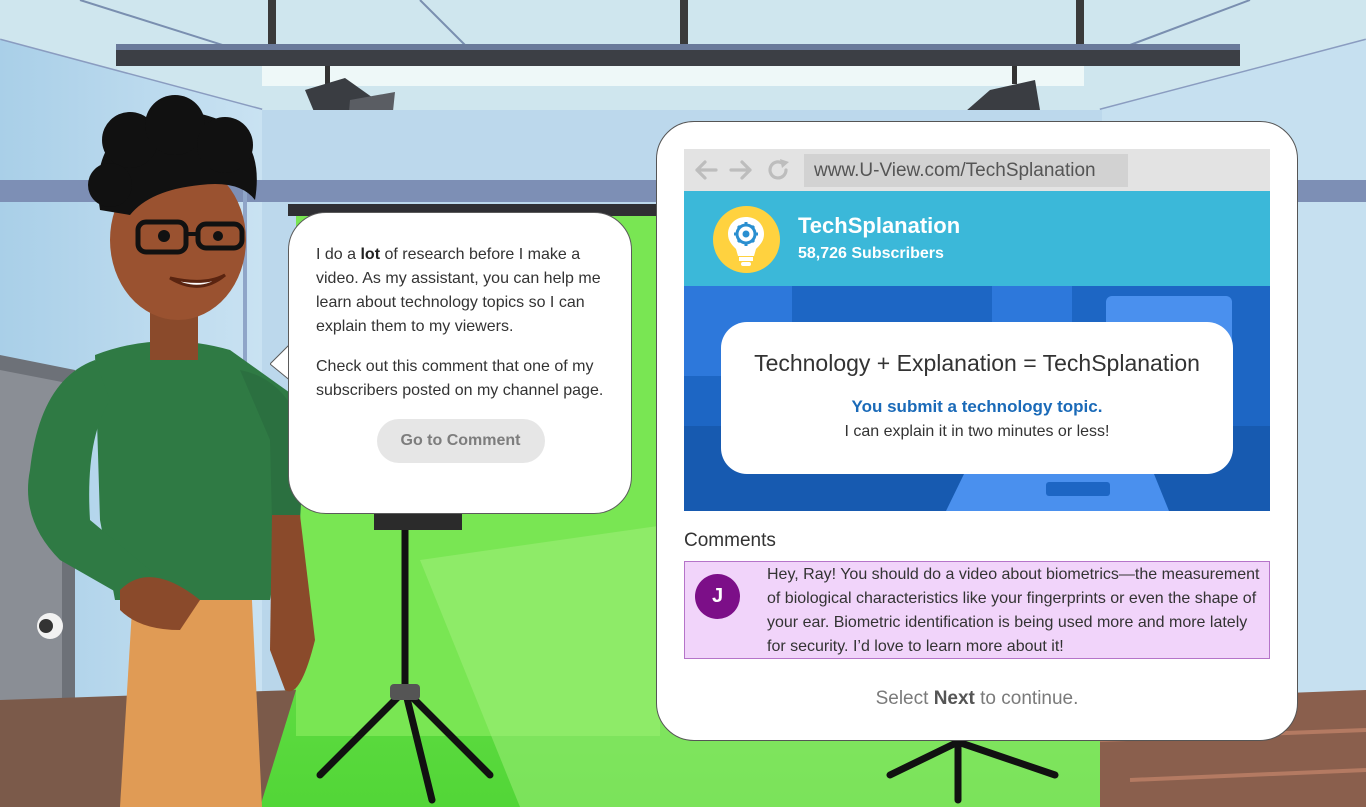 The height and width of the screenshot is (807, 1366). What do you see at coordinates (730, 540) in the screenshot?
I see `comments-heading: Comments` at bounding box center [730, 540].